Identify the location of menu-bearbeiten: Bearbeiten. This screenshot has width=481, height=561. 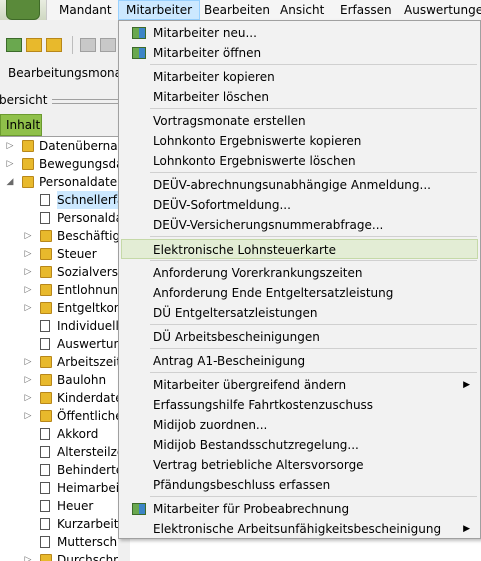
(237, 10).